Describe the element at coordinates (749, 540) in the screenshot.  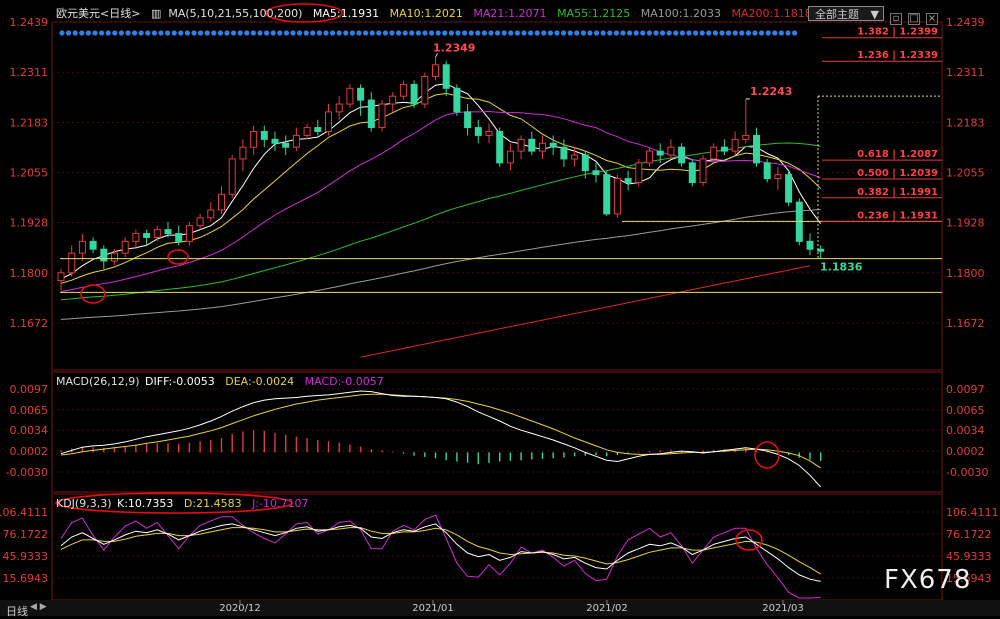
I see `circle-kdj-cross` at that location.